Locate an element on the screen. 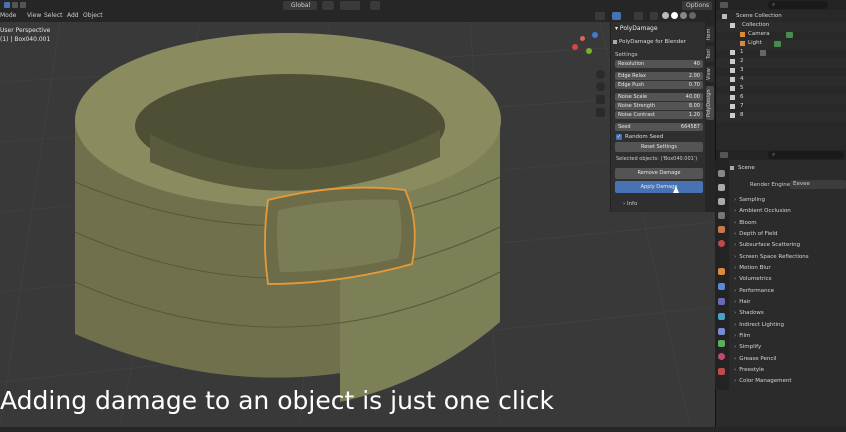 The height and width of the screenshot is (432, 846). noise-strength-field: Noise Strength 8.00 is located at coordinates (659, 106).